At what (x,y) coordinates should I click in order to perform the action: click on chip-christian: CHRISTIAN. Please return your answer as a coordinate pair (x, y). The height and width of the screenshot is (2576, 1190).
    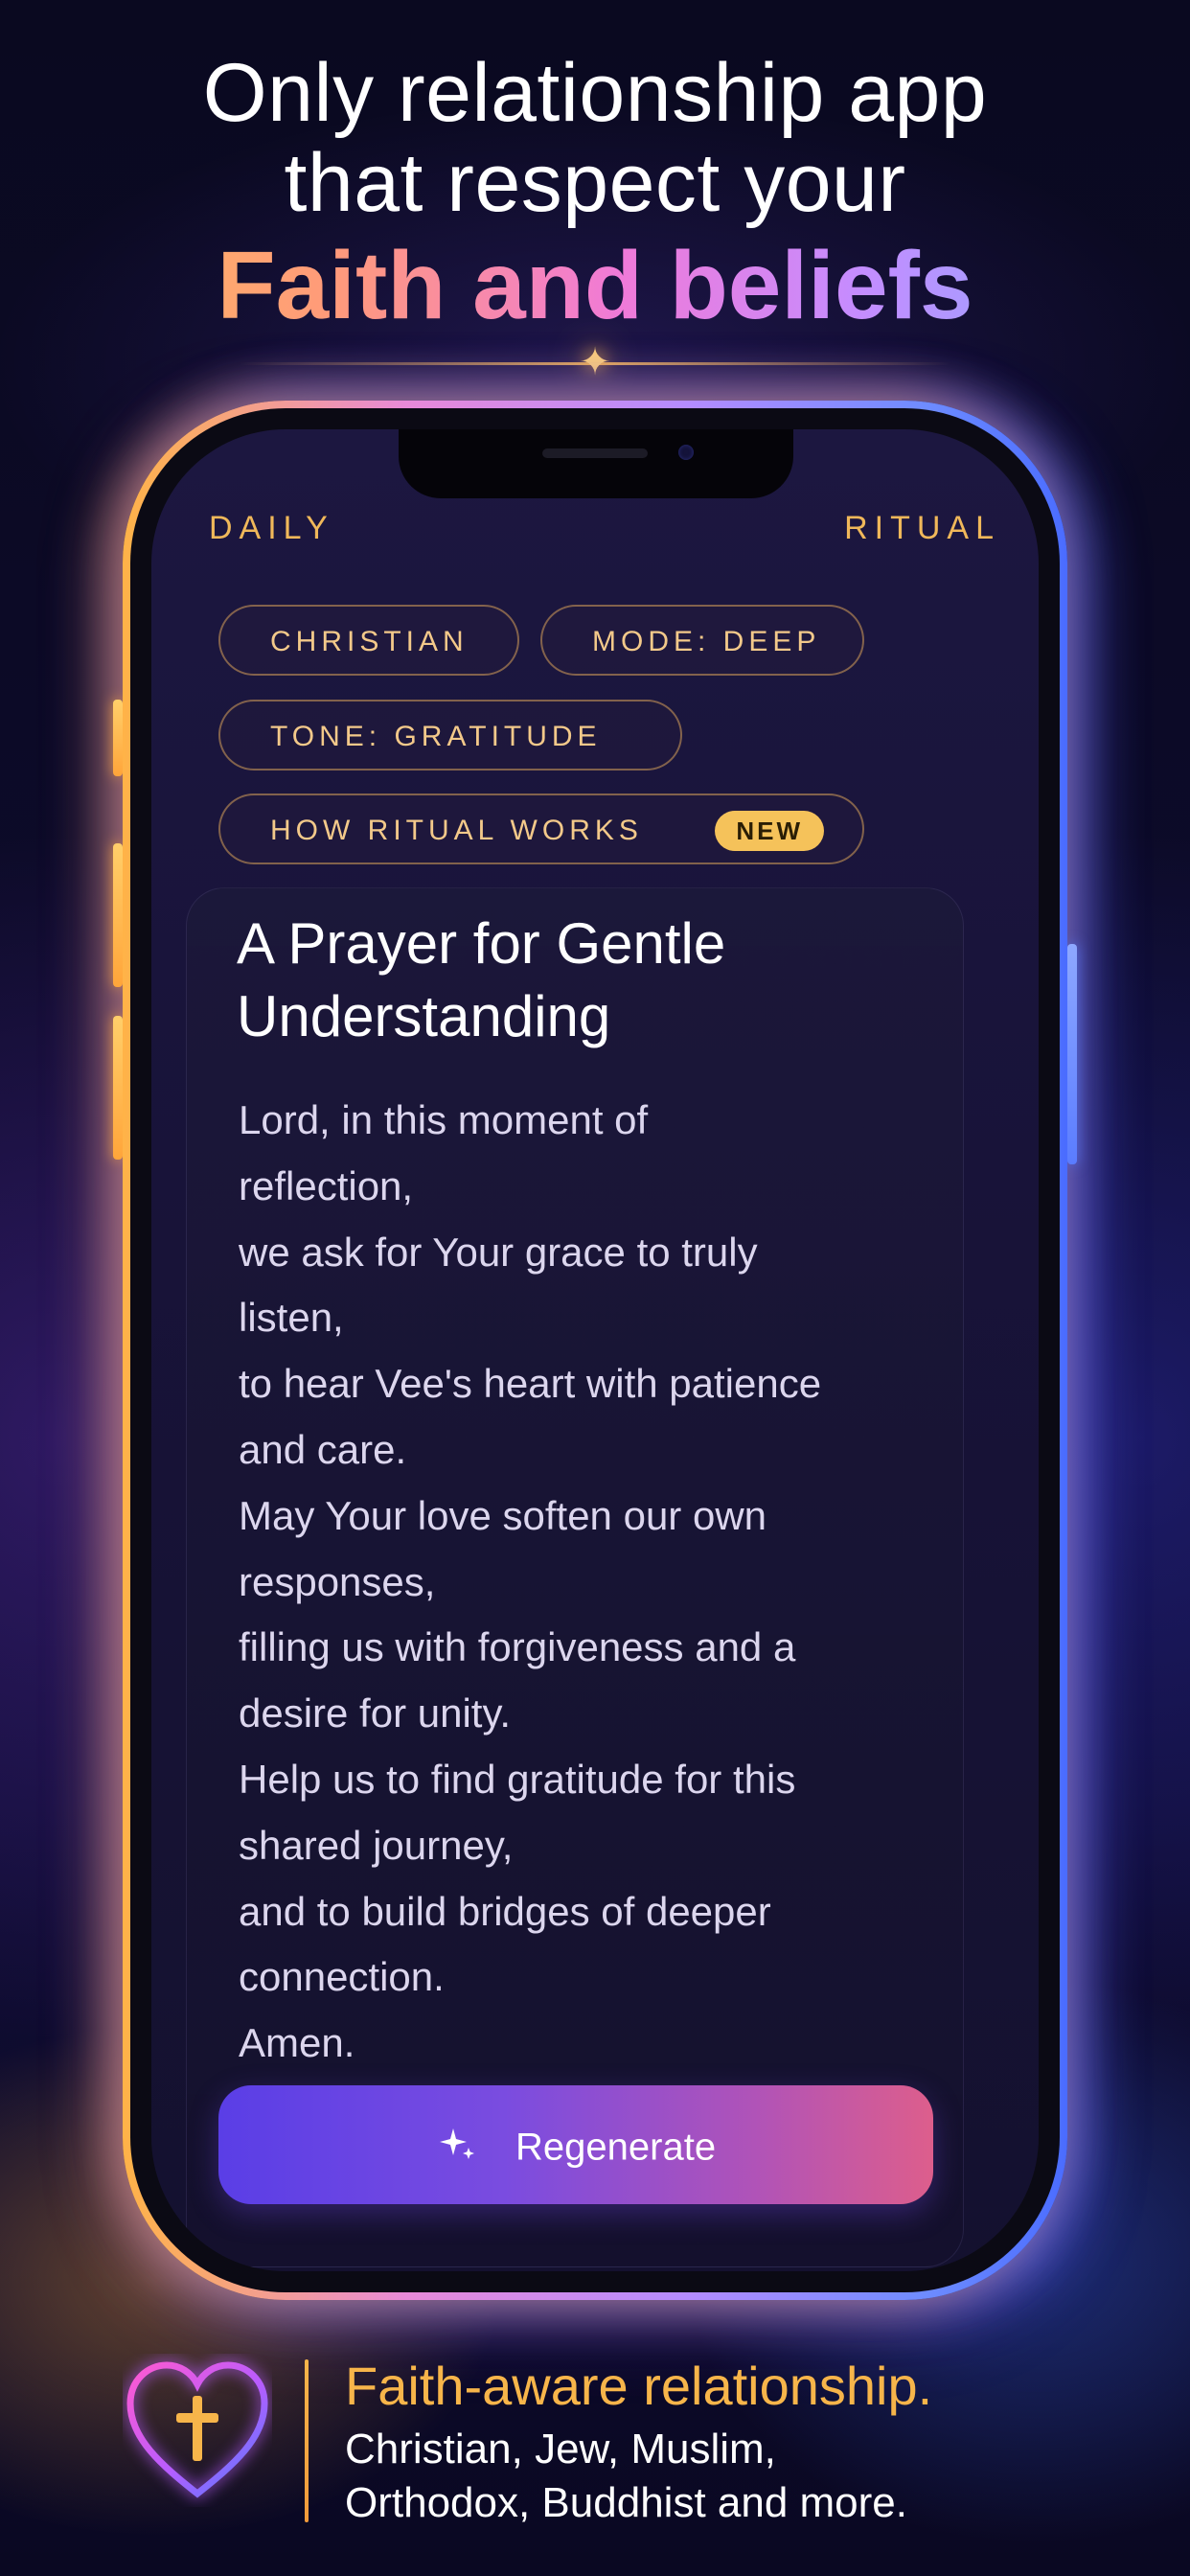
    Looking at the image, I should click on (369, 640).